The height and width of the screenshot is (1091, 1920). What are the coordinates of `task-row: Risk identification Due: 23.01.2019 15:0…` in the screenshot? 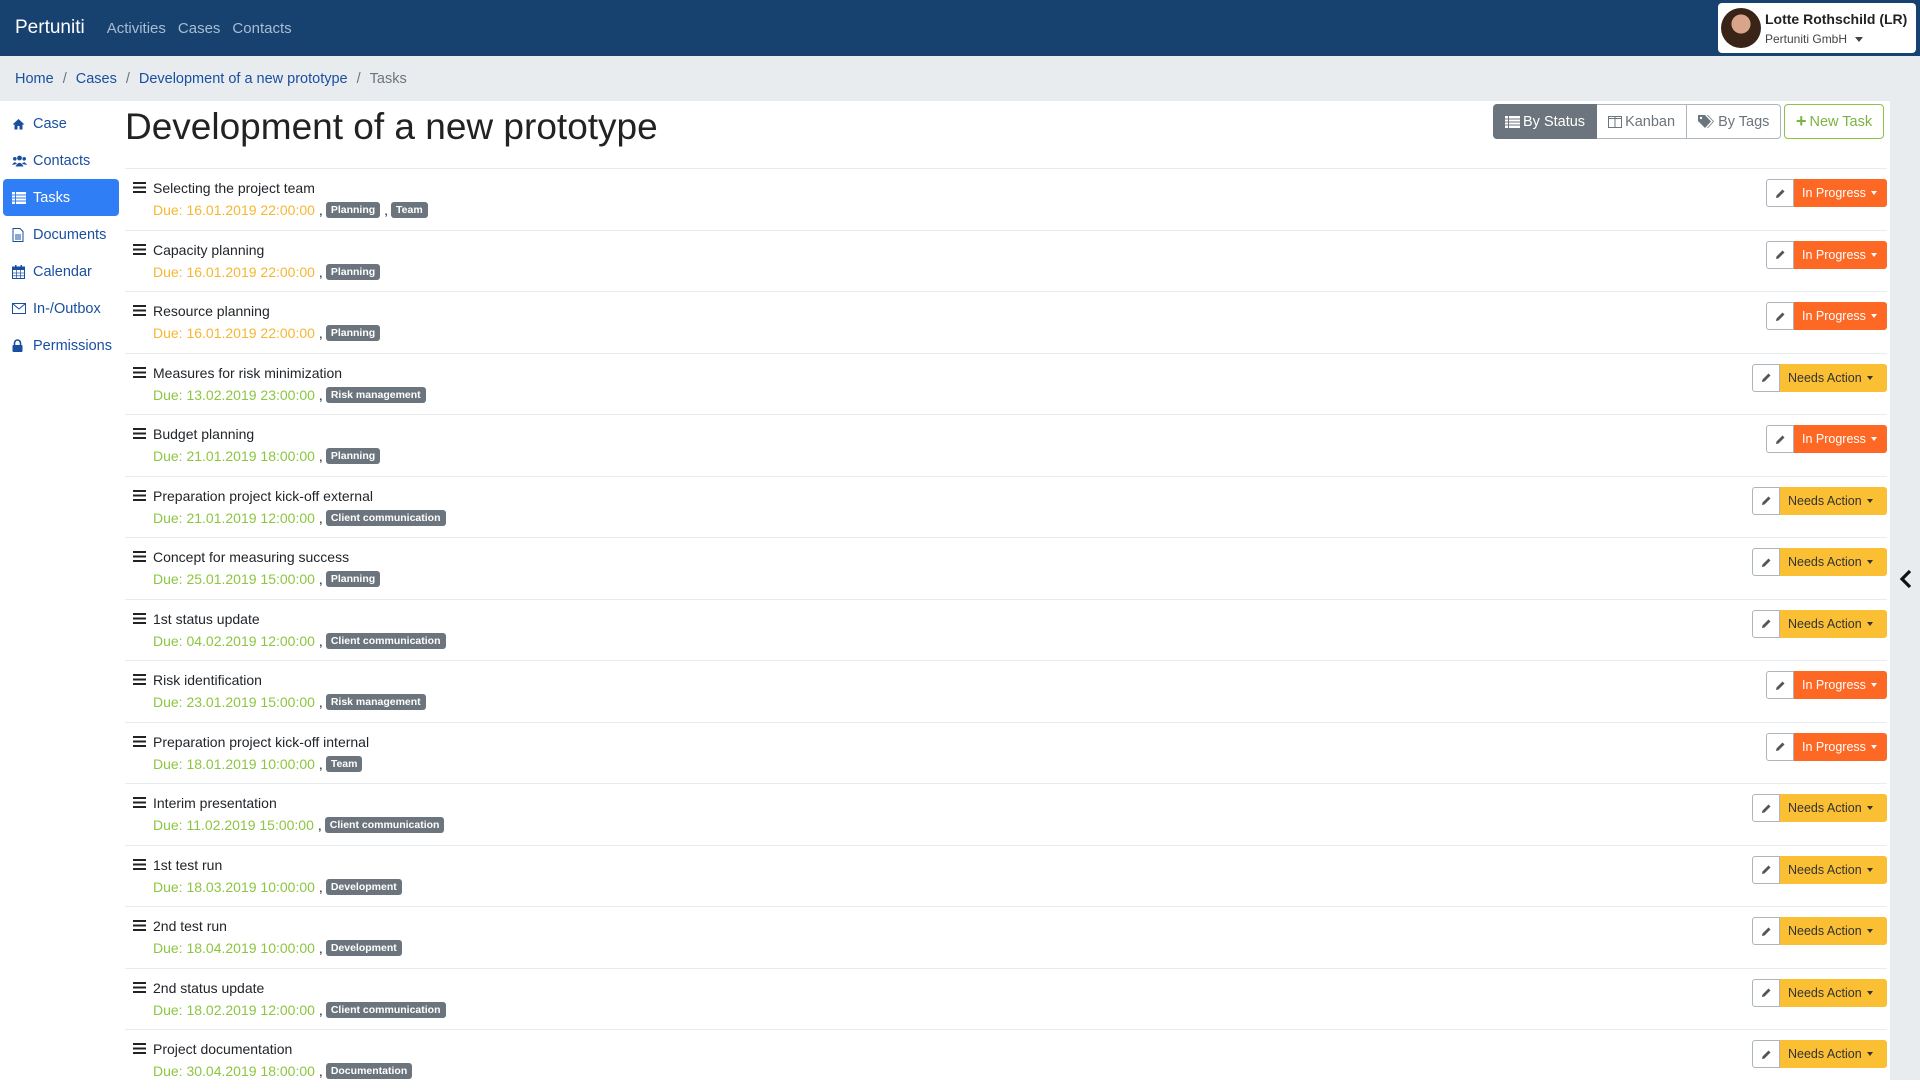 It's located at (1006, 691).